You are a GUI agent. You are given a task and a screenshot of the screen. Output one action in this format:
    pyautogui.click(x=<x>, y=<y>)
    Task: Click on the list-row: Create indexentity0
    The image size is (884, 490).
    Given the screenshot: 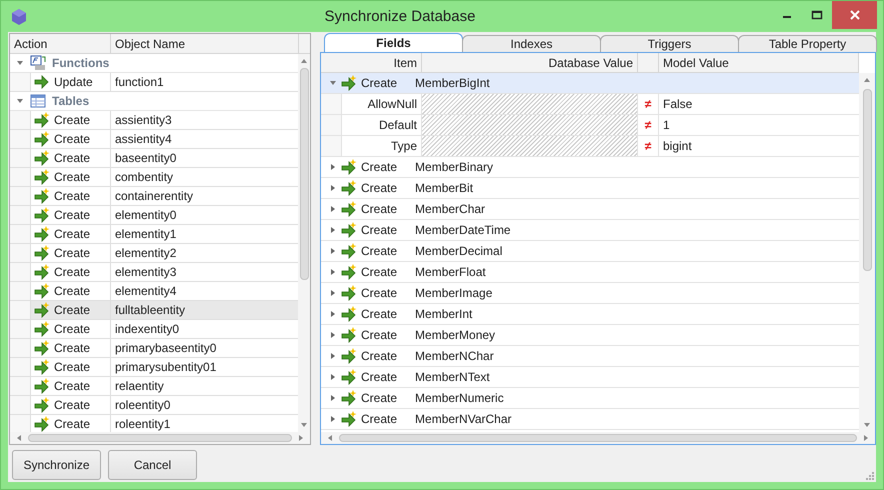 What is the action you would take?
    pyautogui.click(x=154, y=329)
    